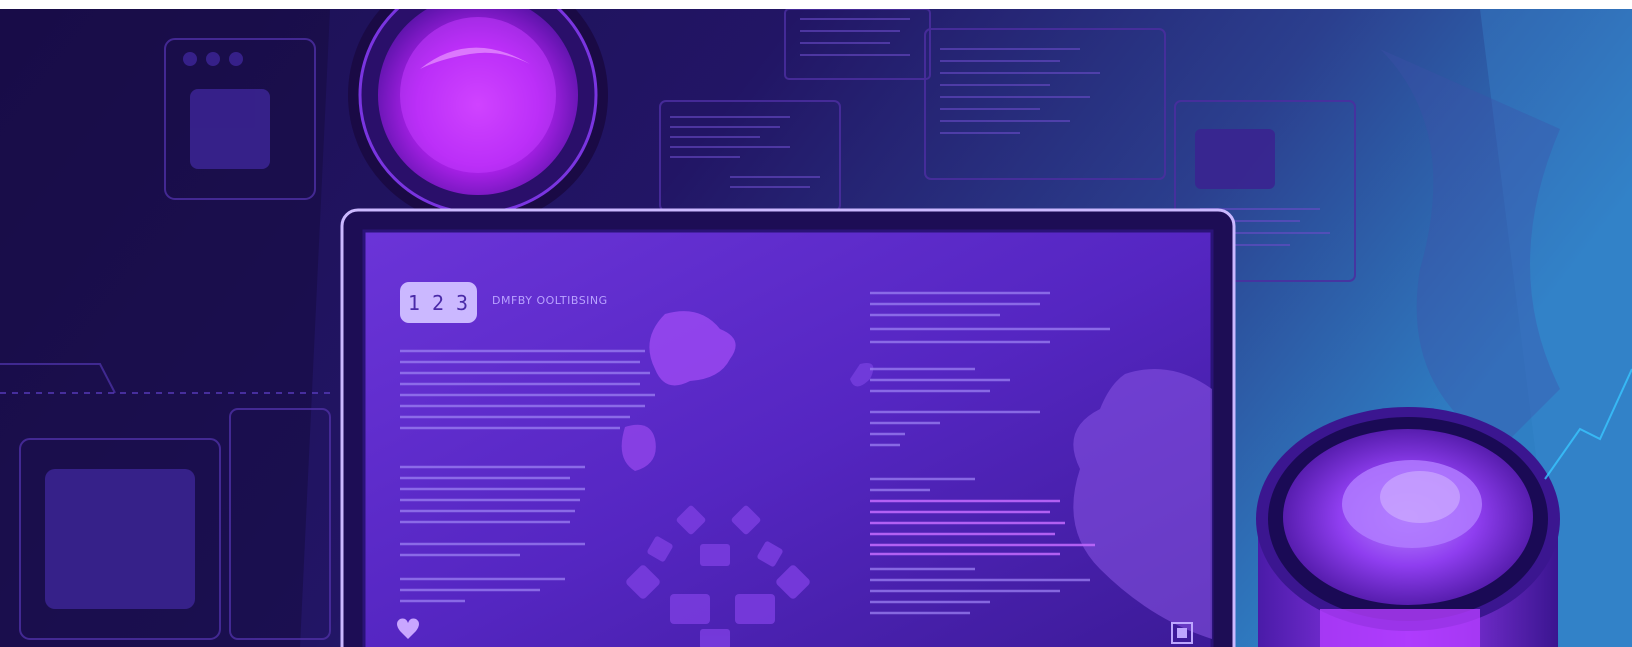  Describe the element at coordinates (1408, 527) in the screenshot. I see `camera-lens-icon` at that location.